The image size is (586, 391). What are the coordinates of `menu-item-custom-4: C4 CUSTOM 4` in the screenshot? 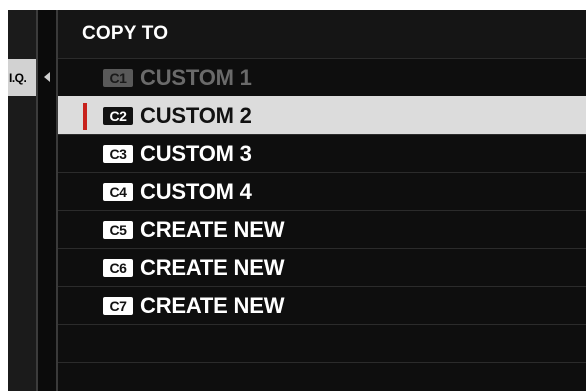 It's located at (322, 191).